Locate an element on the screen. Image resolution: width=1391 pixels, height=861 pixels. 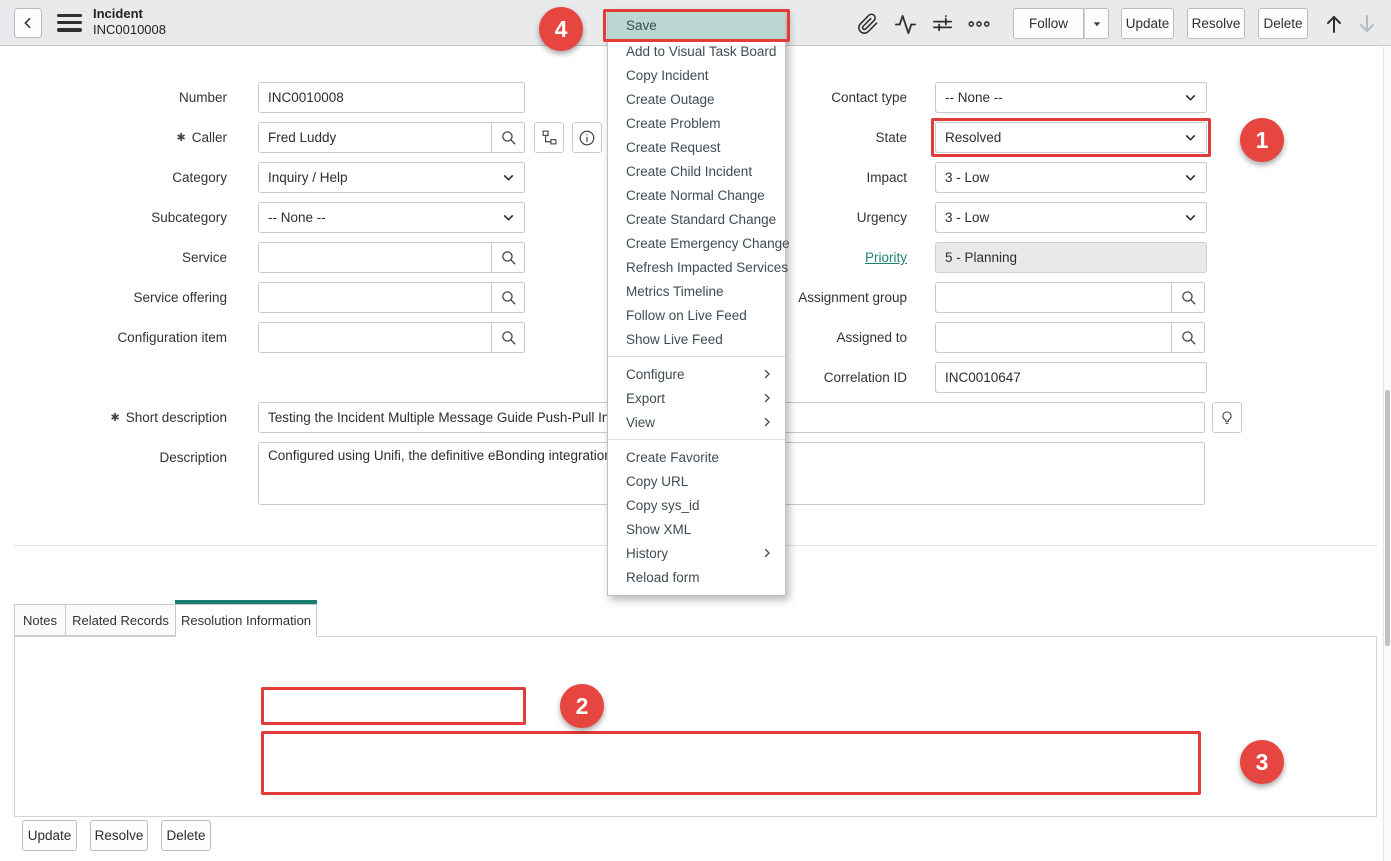
menu-item-follow-on-live-feed: Follow on Live Feed is located at coordinates (696, 315).